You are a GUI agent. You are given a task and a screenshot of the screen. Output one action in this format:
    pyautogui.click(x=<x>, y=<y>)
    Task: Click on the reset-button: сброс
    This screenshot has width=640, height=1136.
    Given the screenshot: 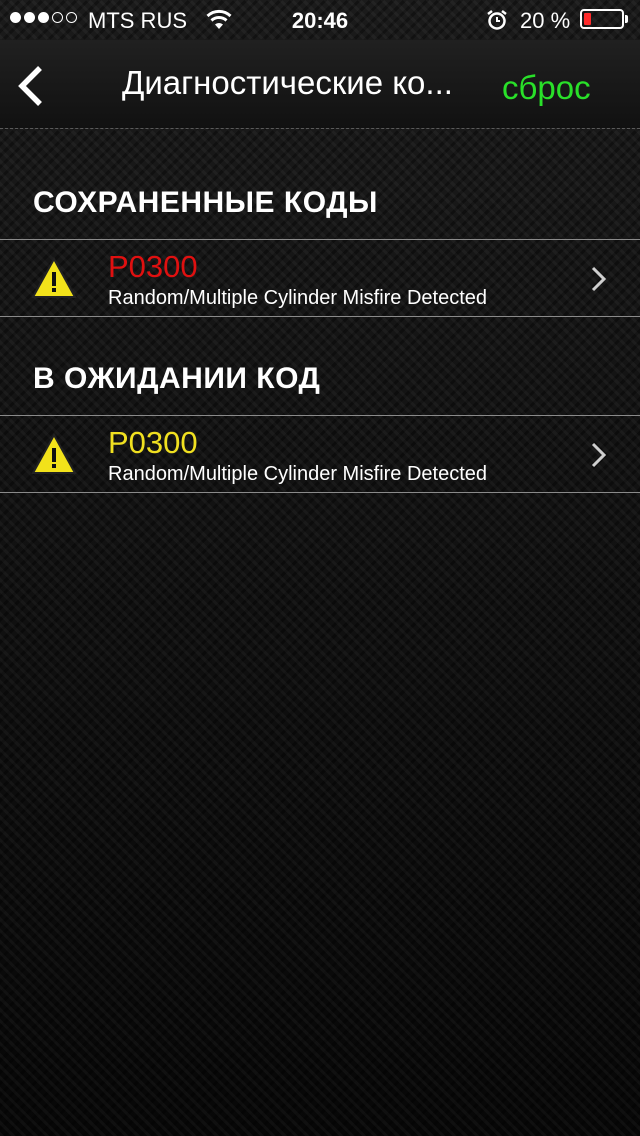 What is the action you would take?
    pyautogui.click(x=546, y=88)
    